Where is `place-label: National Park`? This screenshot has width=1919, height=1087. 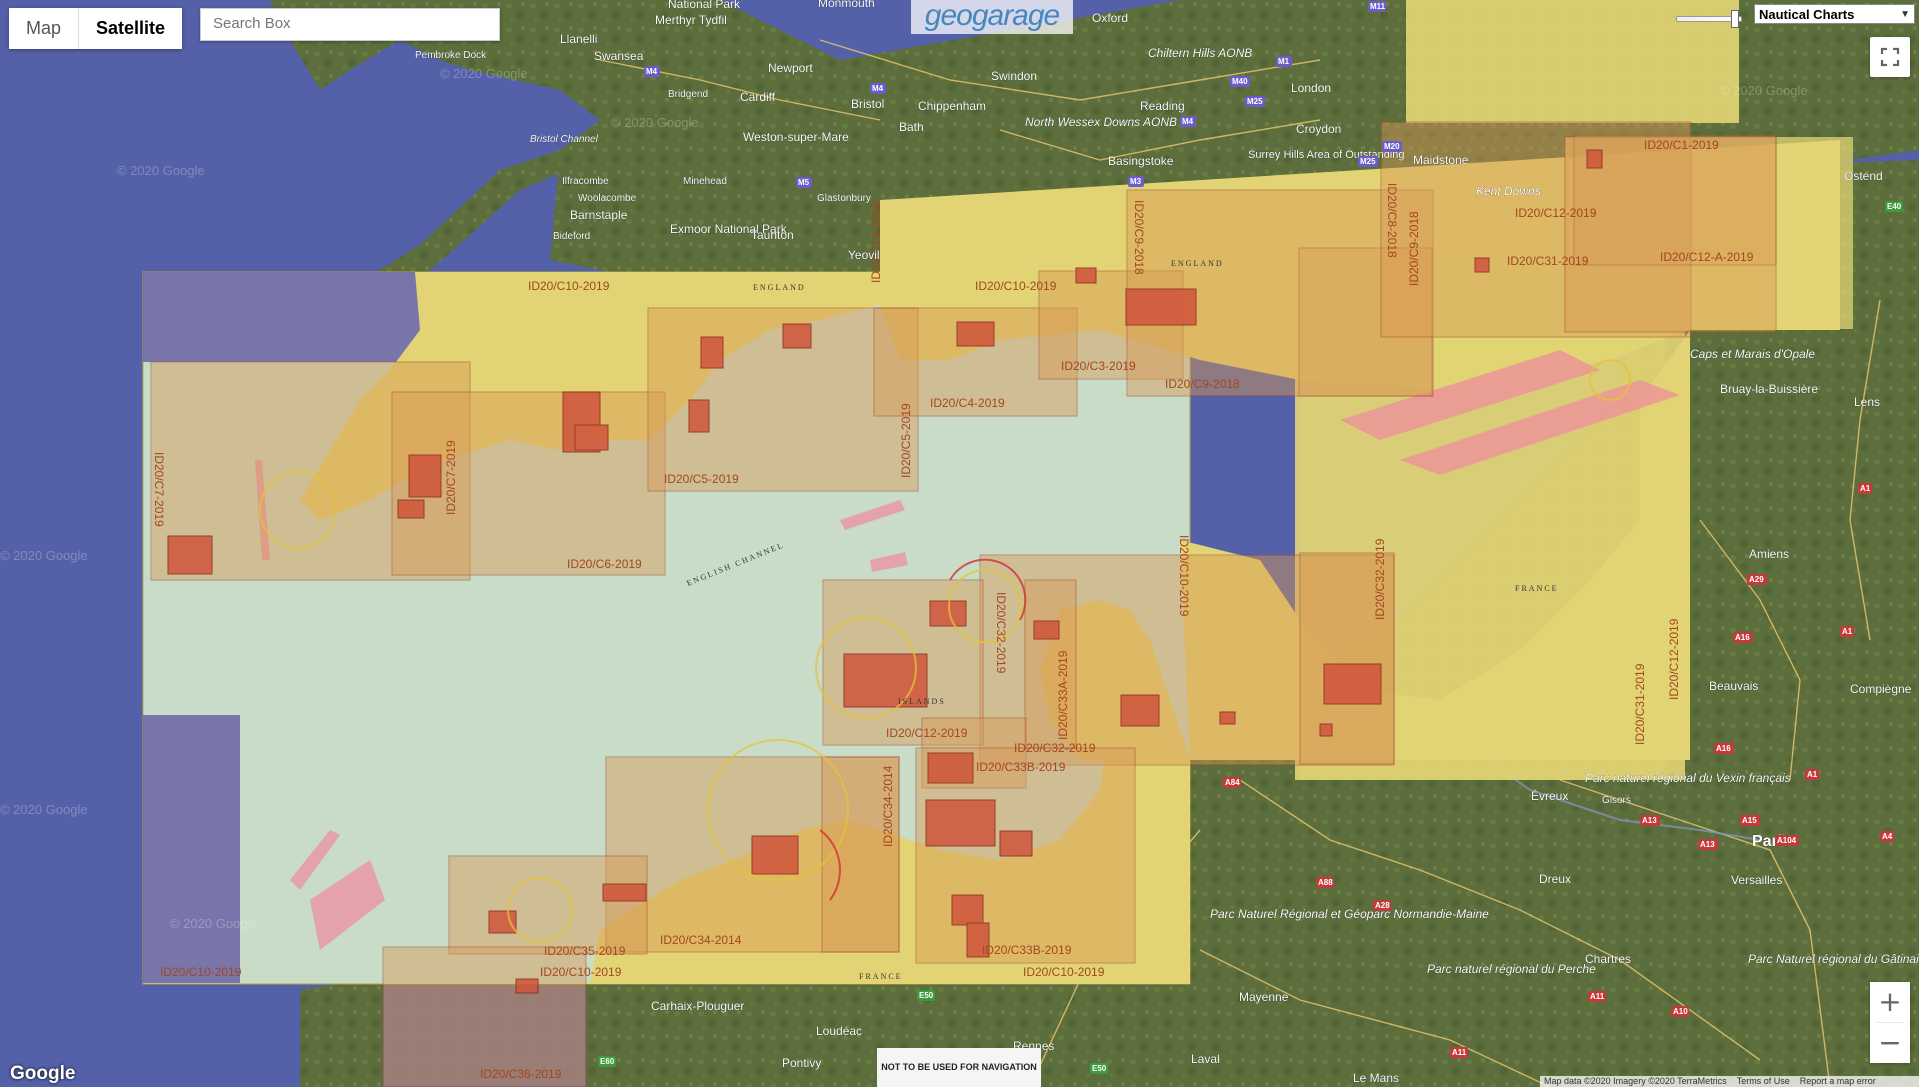 place-label: National Park is located at coordinates (704, 5).